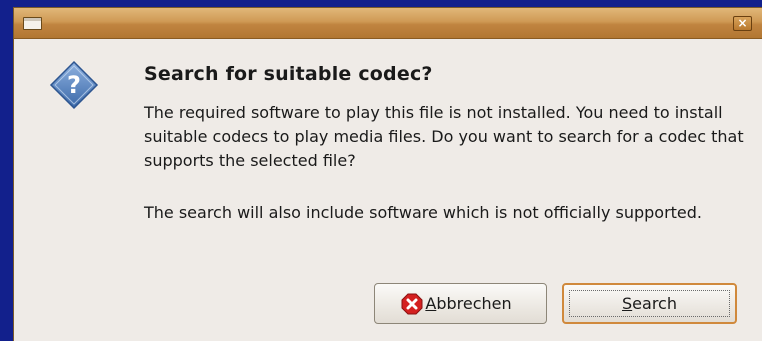  What do you see at coordinates (32, 23) in the screenshot?
I see `window-menu-icon` at bounding box center [32, 23].